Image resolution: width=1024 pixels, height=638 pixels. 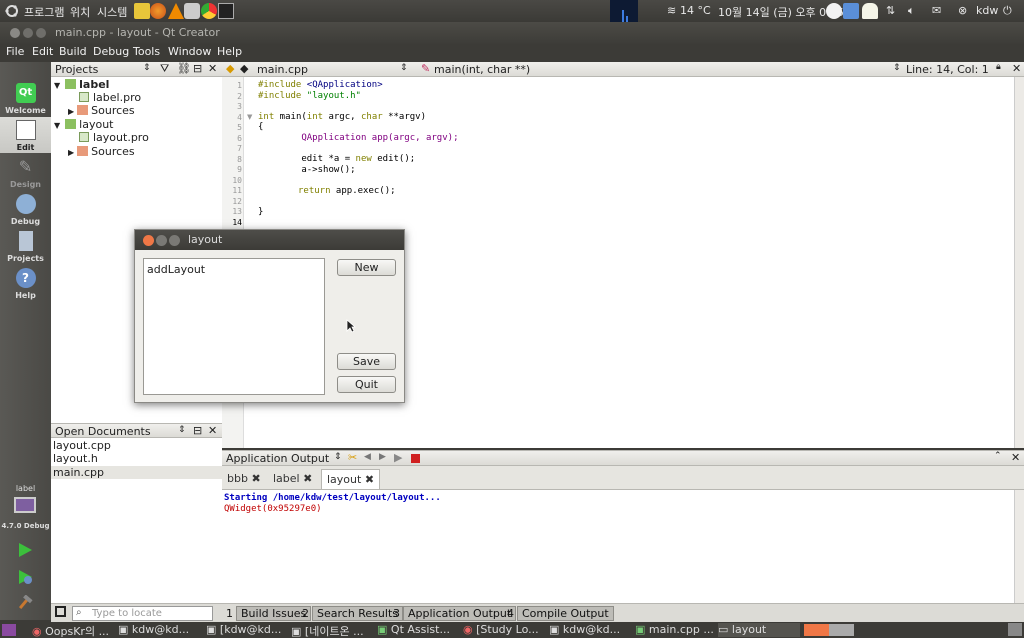 I want to click on transfer-arrows-icon: ⇅, so click(x=890, y=10).